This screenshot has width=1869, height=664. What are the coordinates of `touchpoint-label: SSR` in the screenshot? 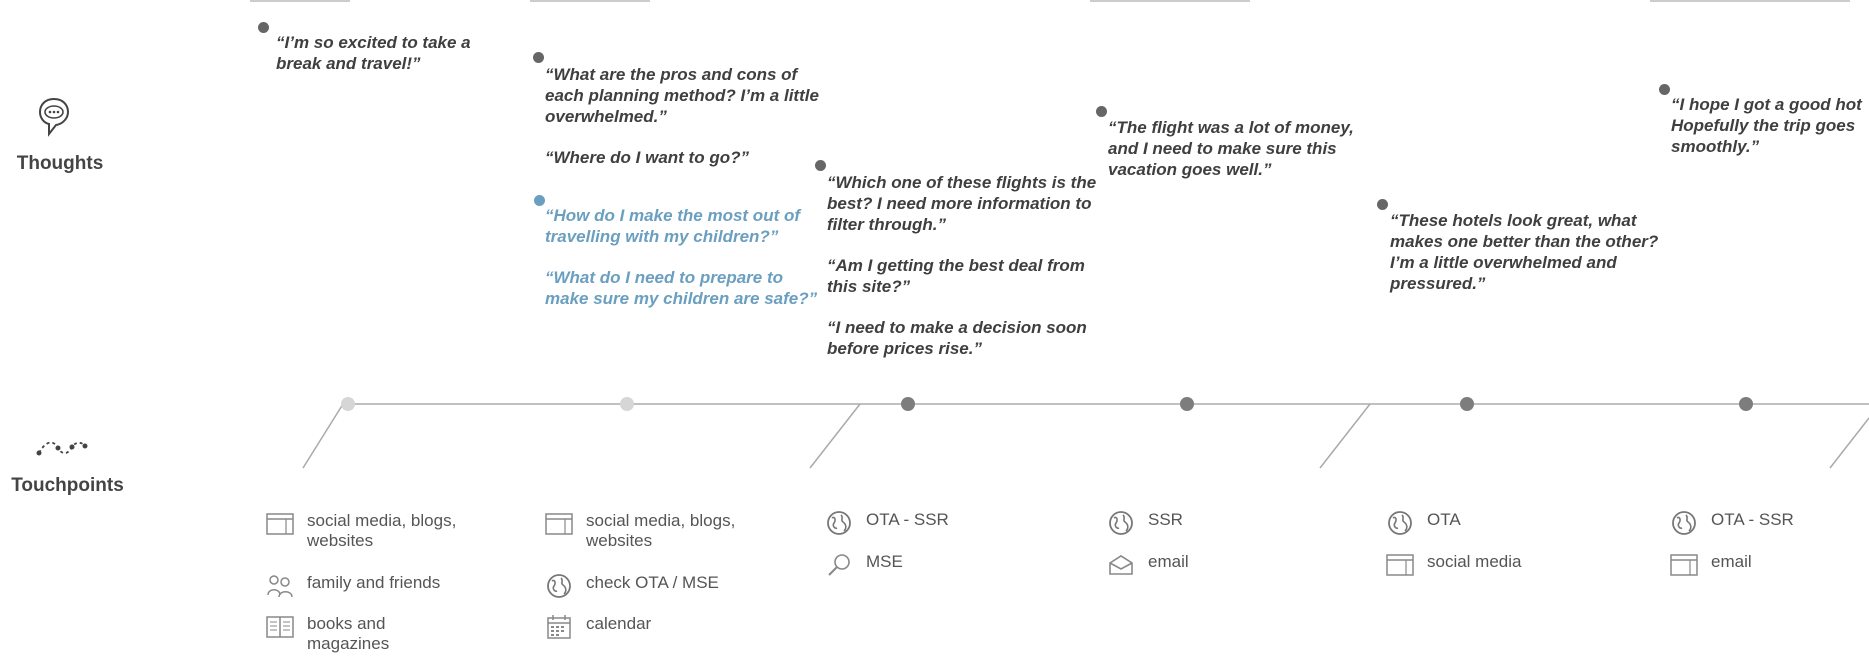 It's located at (1165, 519).